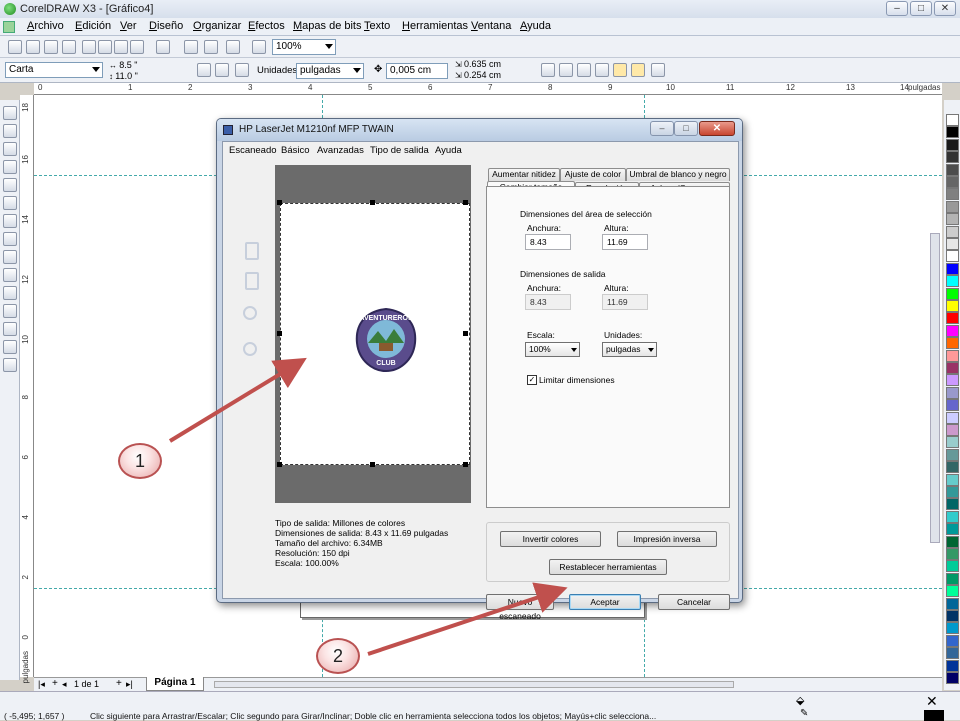 The image size is (960, 721). What do you see at coordinates (535, 26) in the screenshot?
I see `menu-ayuda: Ayuda` at bounding box center [535, 26].